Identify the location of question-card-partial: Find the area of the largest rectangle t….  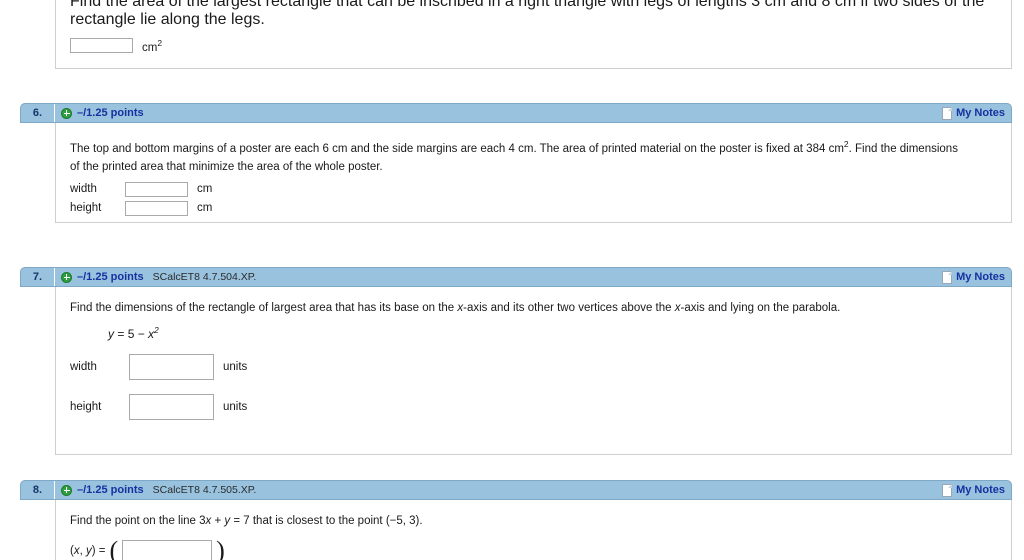
(533, 34).